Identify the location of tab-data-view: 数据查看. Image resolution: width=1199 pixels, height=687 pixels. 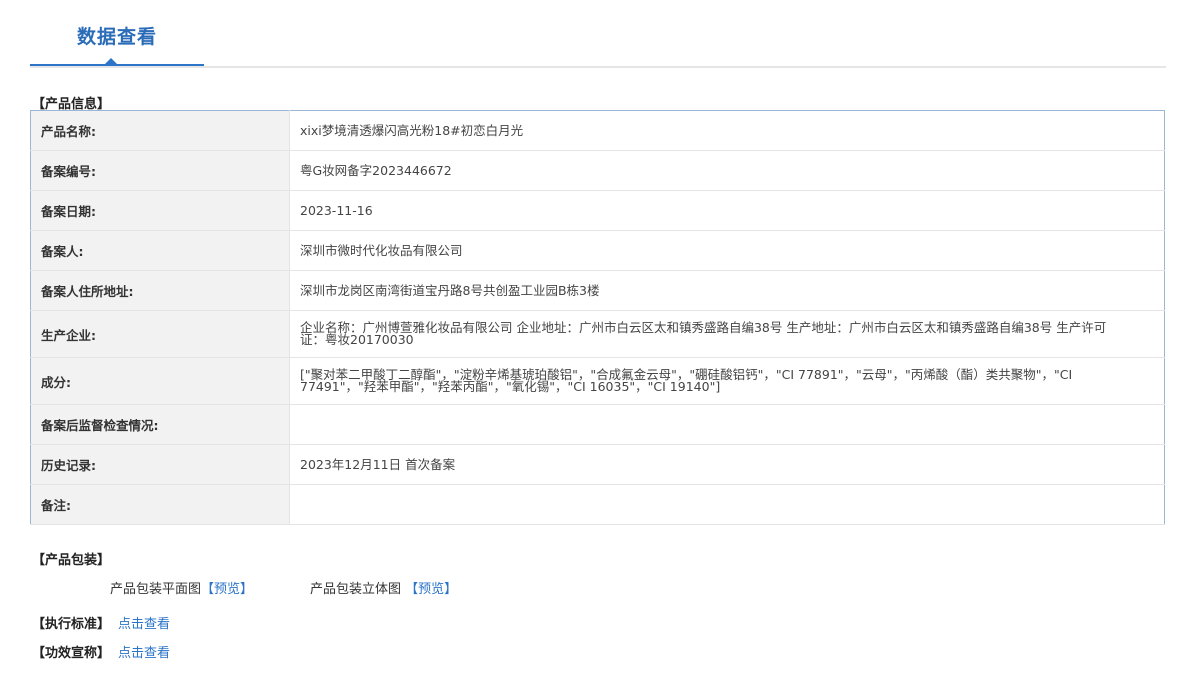
(117, 33).